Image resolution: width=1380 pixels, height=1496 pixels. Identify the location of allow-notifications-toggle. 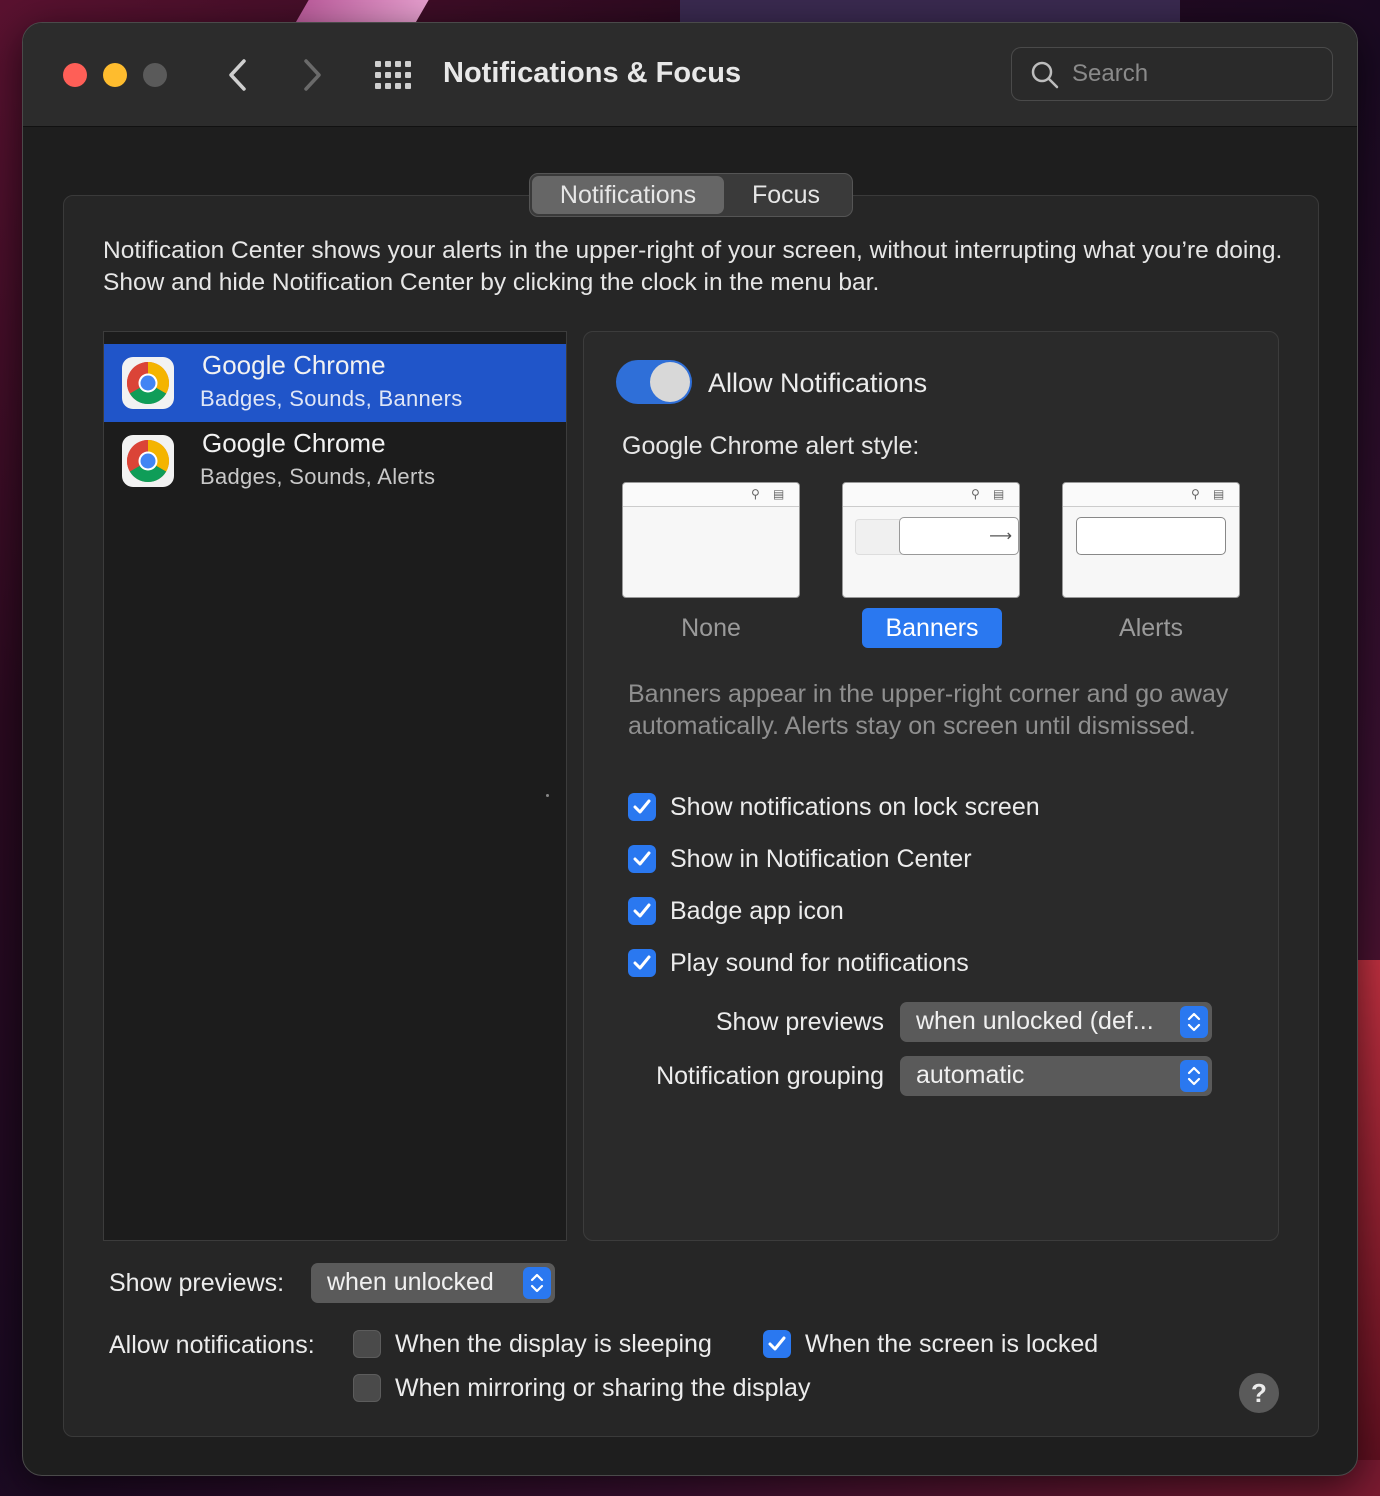
(654, 382).